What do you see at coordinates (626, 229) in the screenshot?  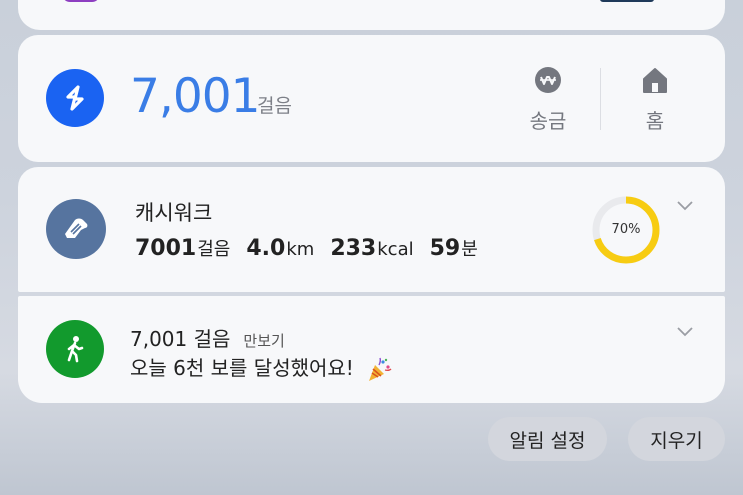 I see `progress-label: 70%` at bounding box center [626, 229].